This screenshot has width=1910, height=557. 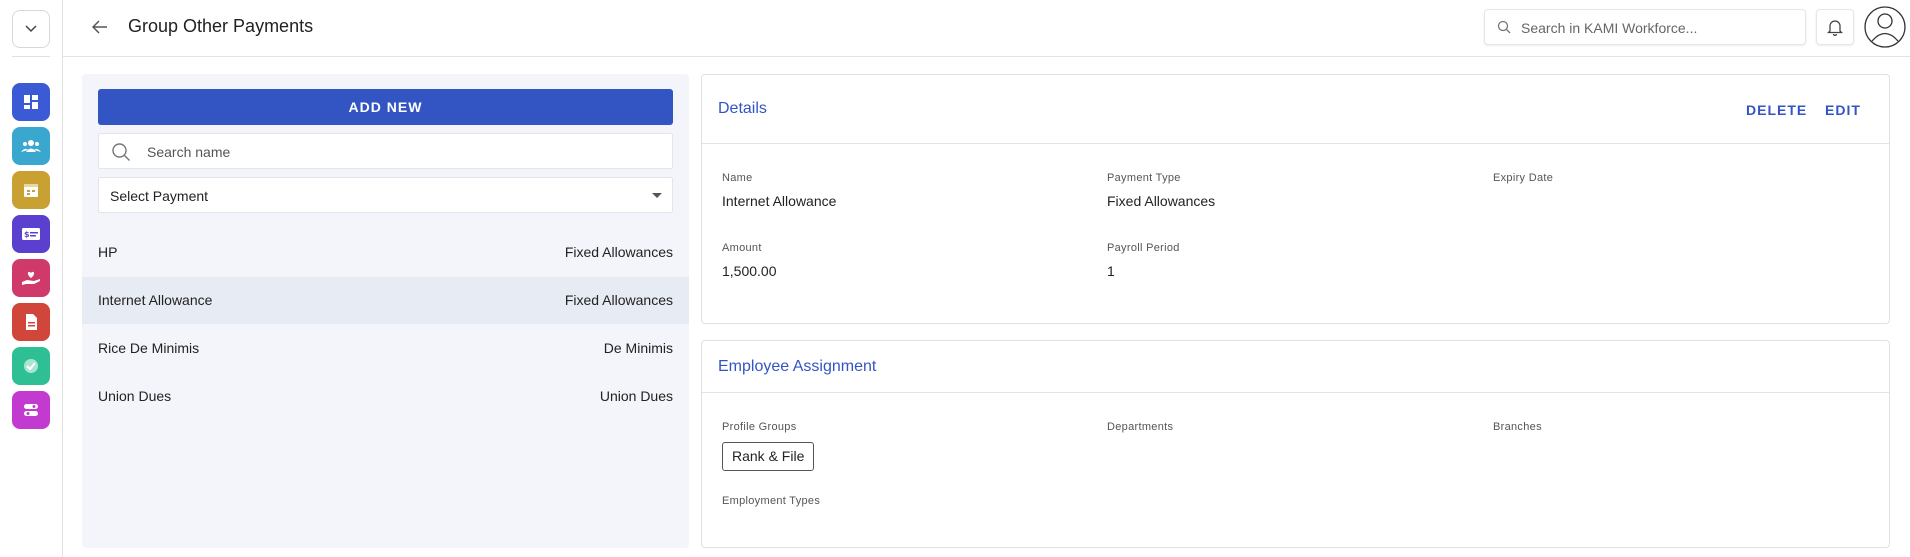 I want to click on employee-assignment-title: Employee Assignment, so click(x=797, y=366).